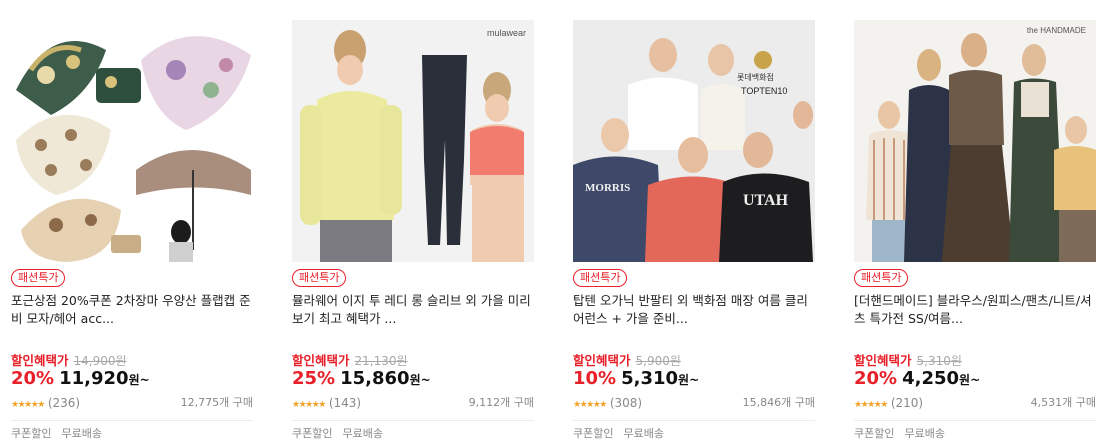  Describe the element at coordinates (381, 361) in the screenshot. I see `original-price: 21,130원` at that location.